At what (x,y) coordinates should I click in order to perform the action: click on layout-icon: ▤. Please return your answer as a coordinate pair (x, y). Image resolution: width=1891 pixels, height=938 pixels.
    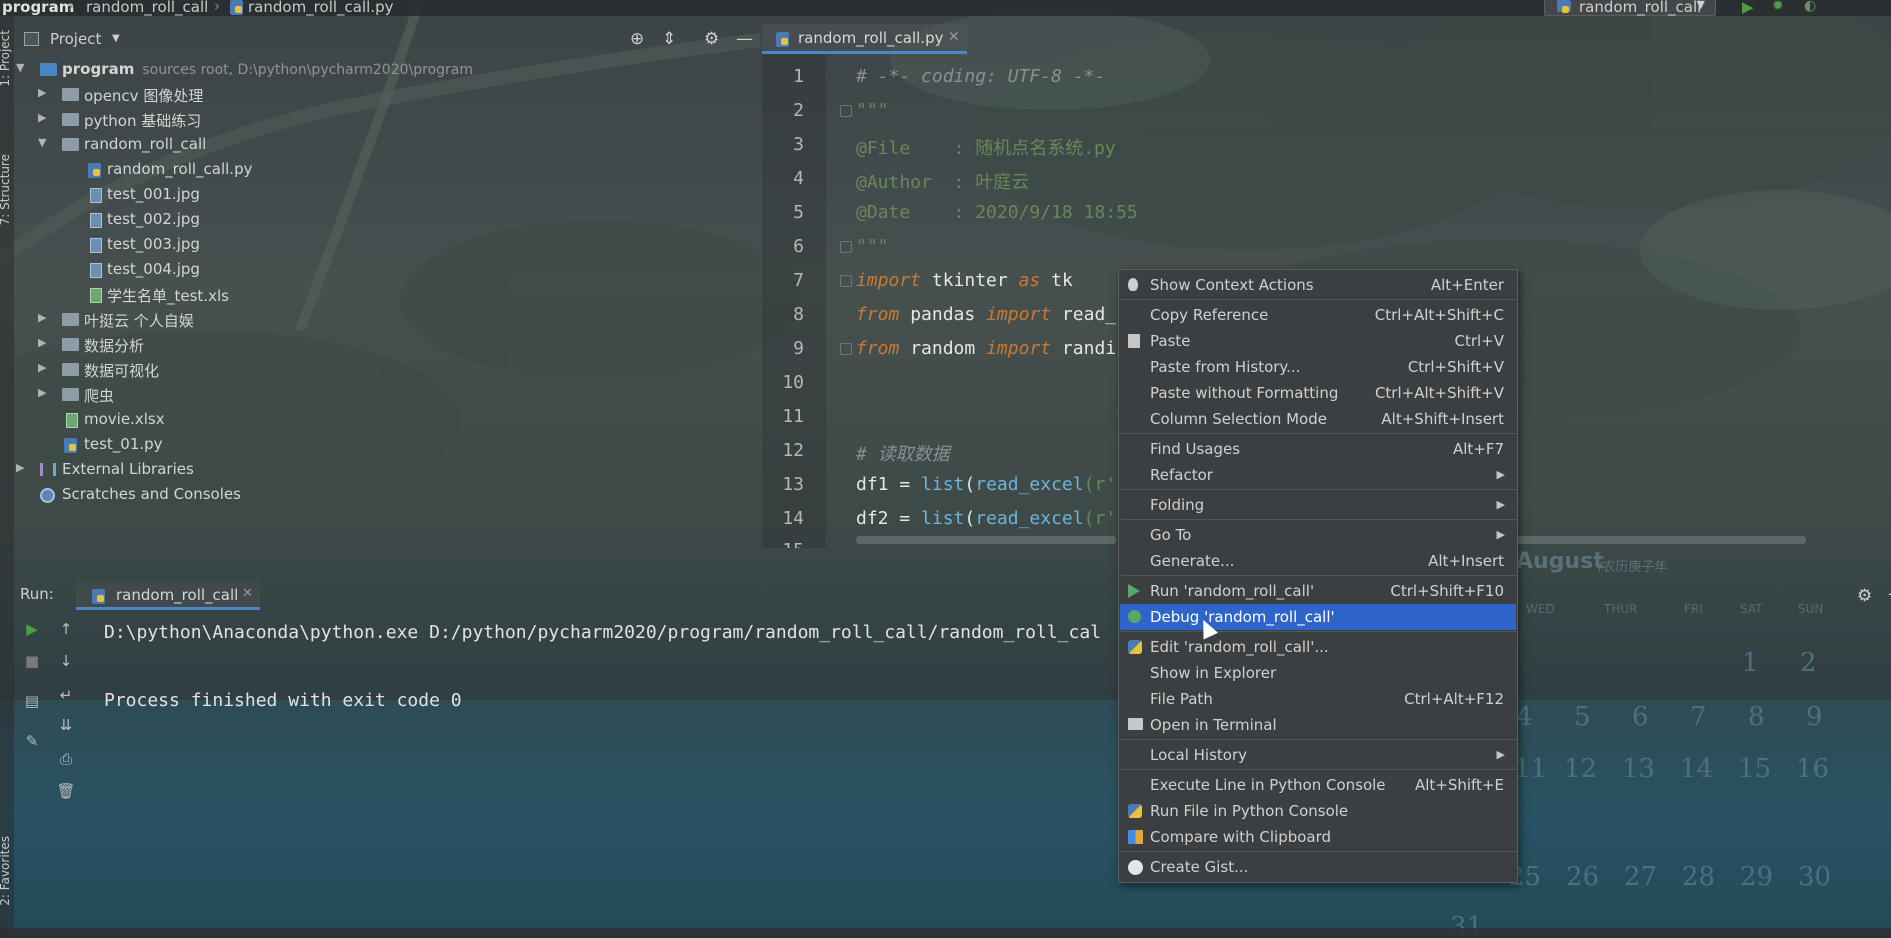
    Looking at the image, I should click on (32, 702).